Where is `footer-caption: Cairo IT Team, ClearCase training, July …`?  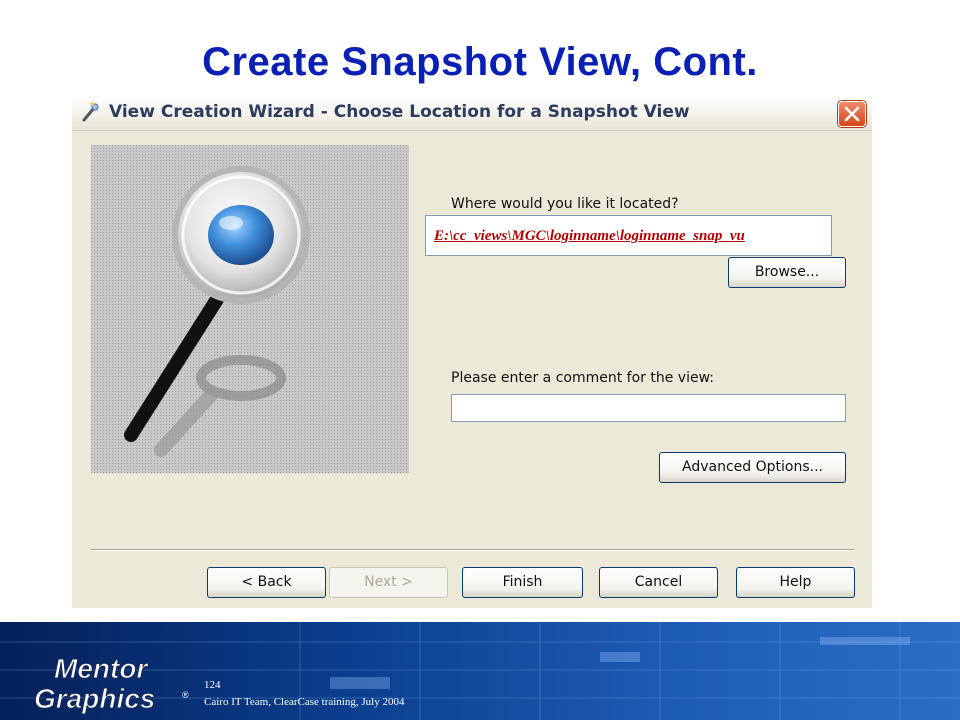
footer-caption: Cairo IT Team, ClearCase training, July … is located at coordinates (304, 702).